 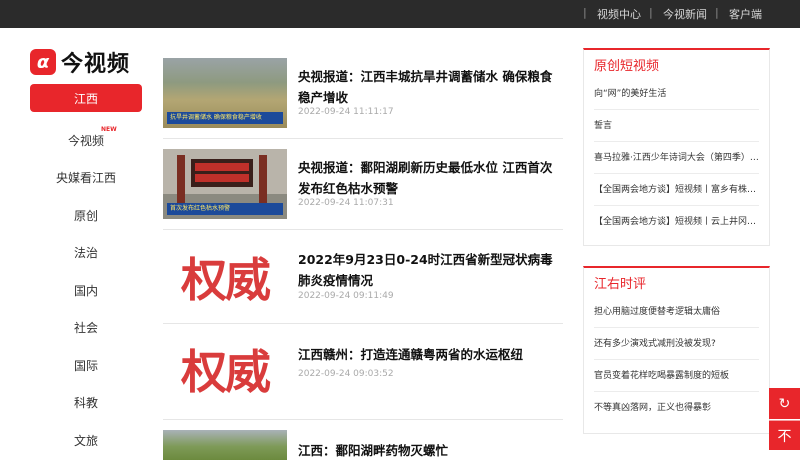 What do you see at coordinates (430, 87) in the screenshot?
I see `feed-title: 央视报道：江西丰城抗旱井调蓄储水 确保粮食稳产增收` at bounding box center [430, 87].